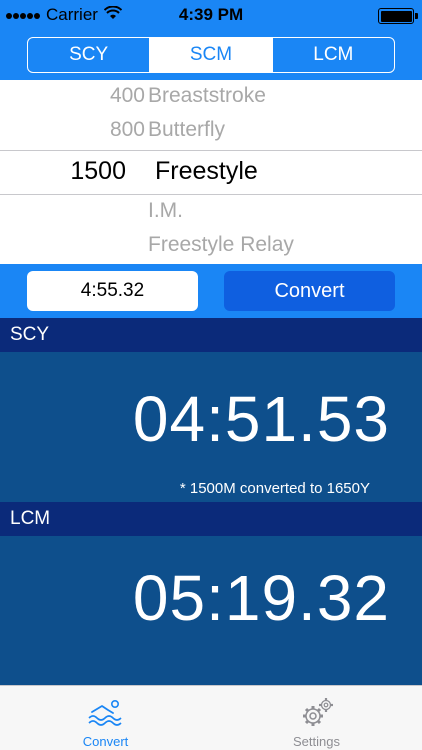 The width and height of the screenshot is (422, 750). I want to click on course-segmented-control: SCY SCM LCM, so click(211, 55).